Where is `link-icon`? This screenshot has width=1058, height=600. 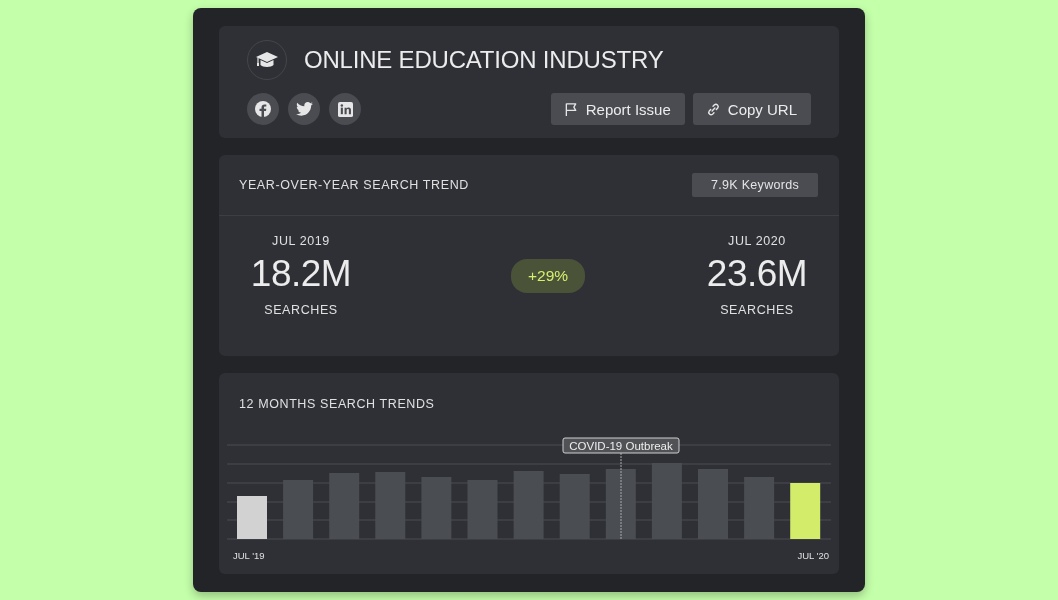
link-icon is located at coordinates (713, 109).